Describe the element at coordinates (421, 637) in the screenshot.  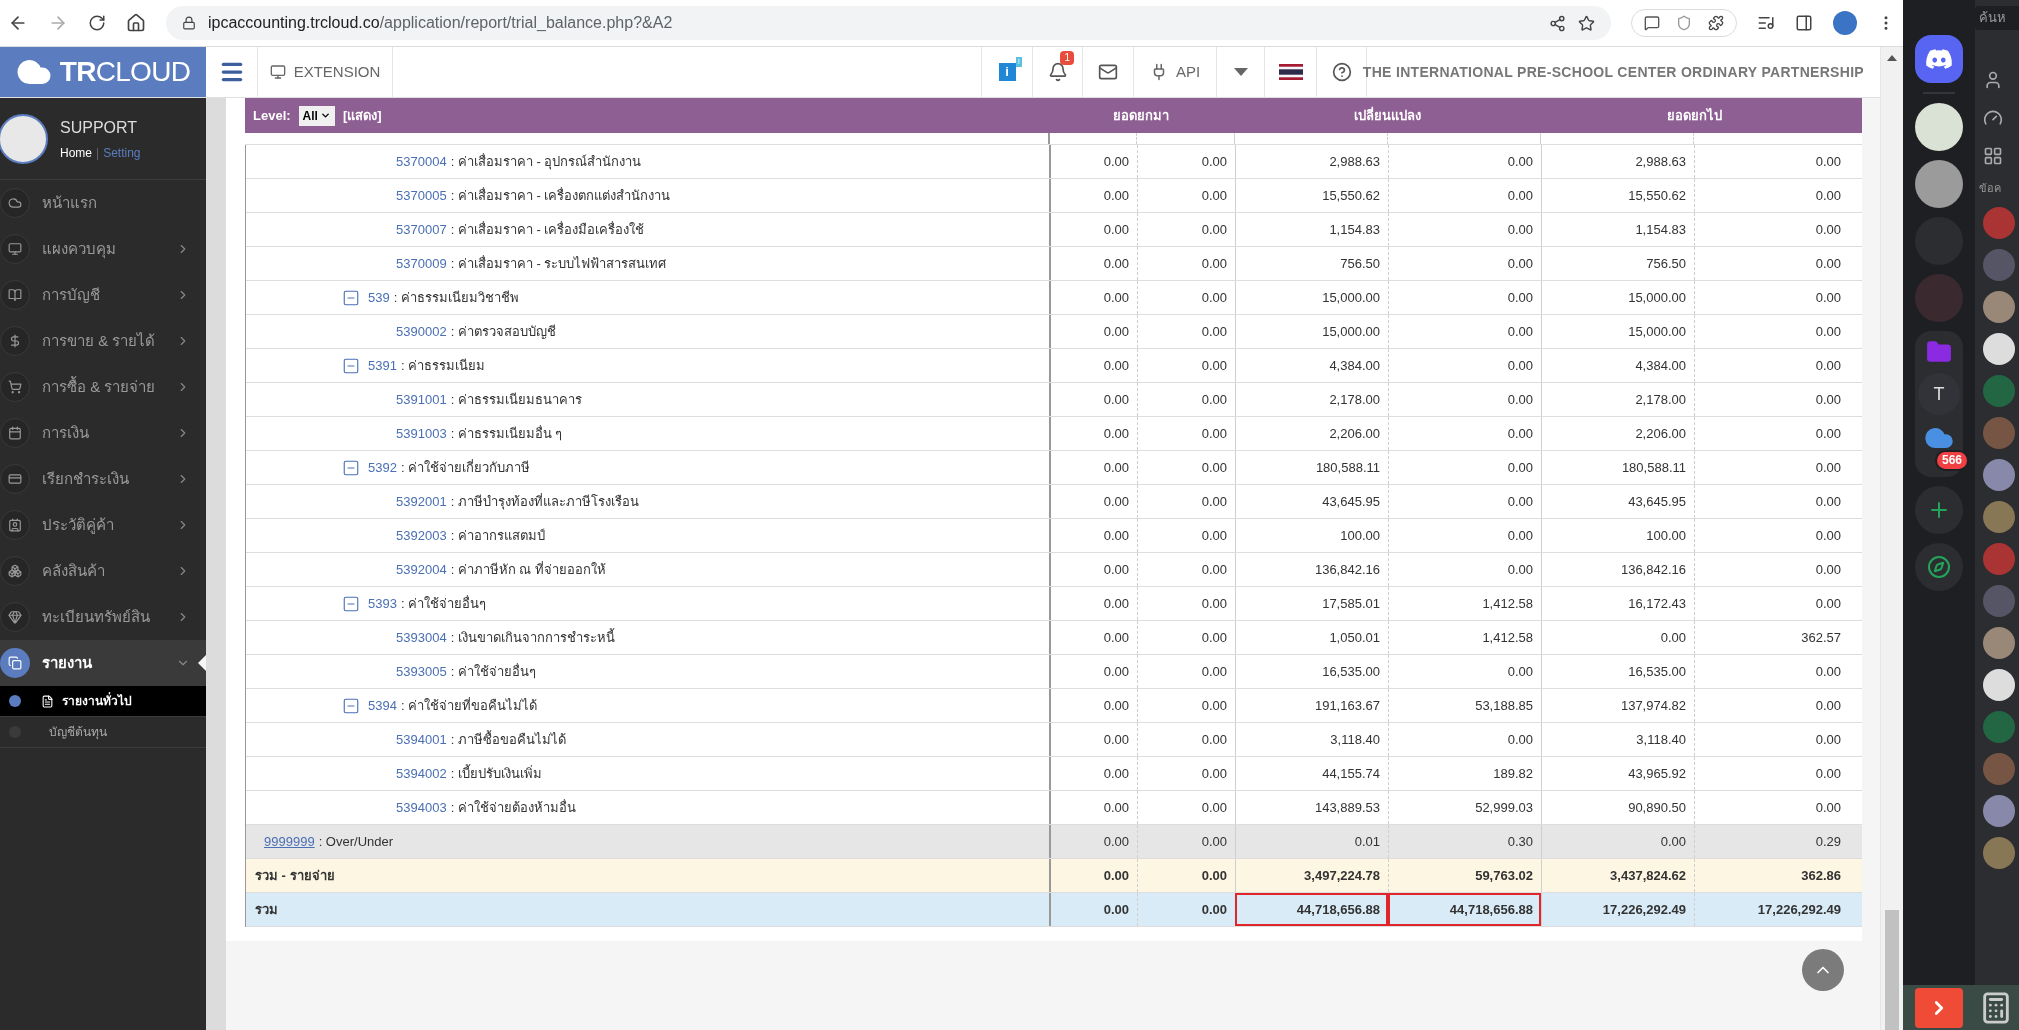
I see `account-code-link: 5393004` at that location.